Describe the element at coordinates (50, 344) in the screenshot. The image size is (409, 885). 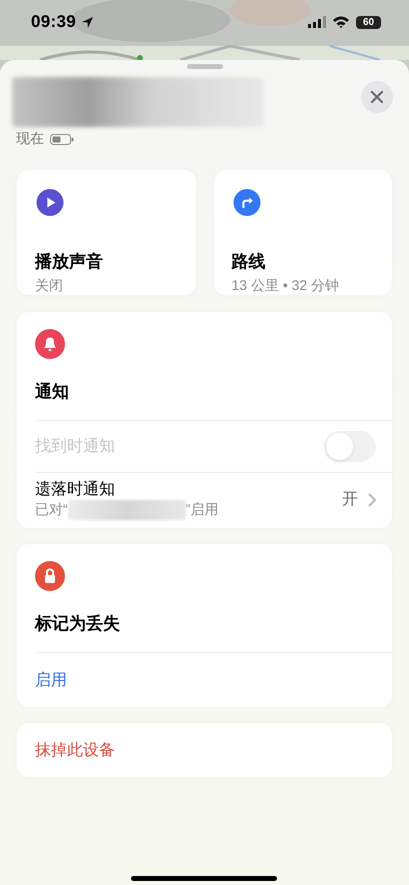
I see `bell-icon` at that location.